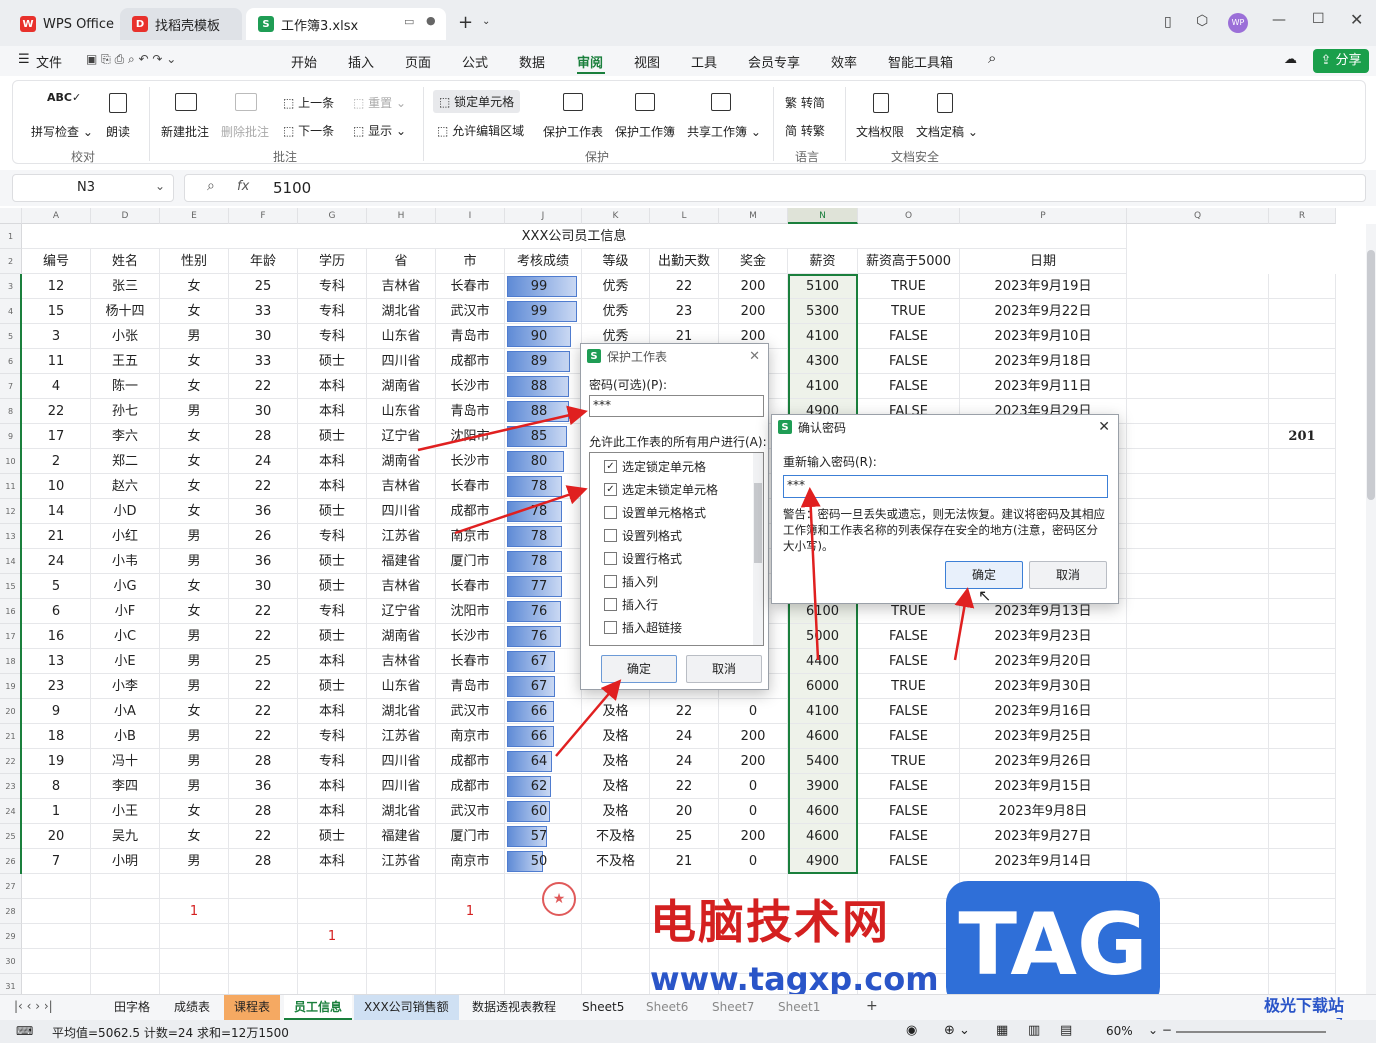 The width and height of the screenshot is (1376, 1043). What do you see at coordinates (631, 604) in the screenshot?
I see `permission-option: 插入行` at bounding box center [631, 604].